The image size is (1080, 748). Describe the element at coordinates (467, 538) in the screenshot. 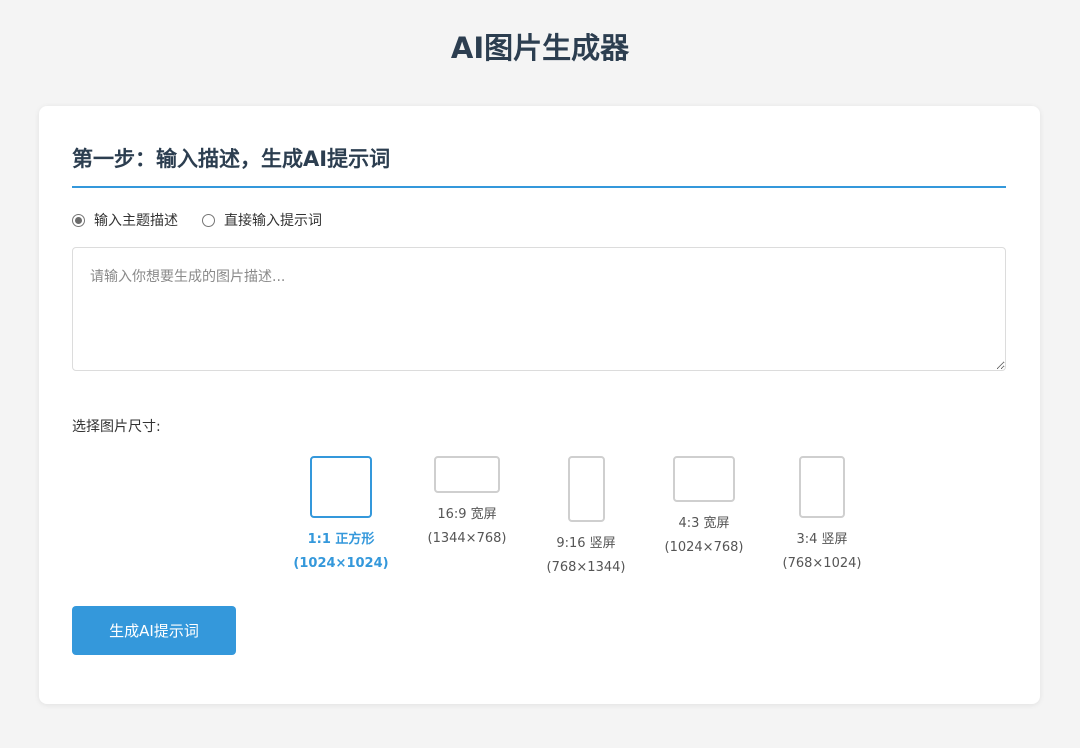

I see `size-resolution: (1344×768)` at that location.